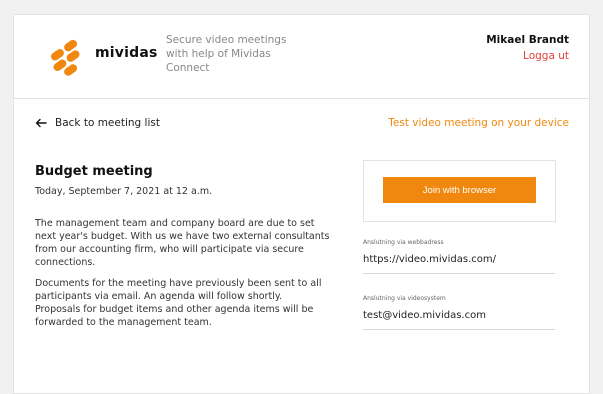 This screenshot has height=394, width=603. I want to click on test-video-link: Test video meeting on your device, so click(478, 123).